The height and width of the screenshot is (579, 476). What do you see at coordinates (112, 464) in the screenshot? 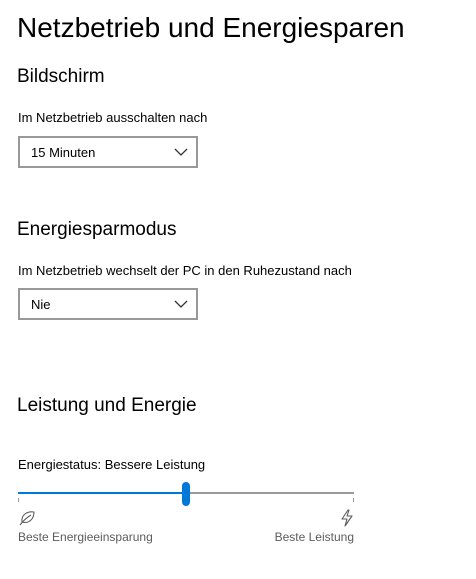
I see `power-status-label: Energiestatus: Bessere Leistung` at bounding box center [112, 464].